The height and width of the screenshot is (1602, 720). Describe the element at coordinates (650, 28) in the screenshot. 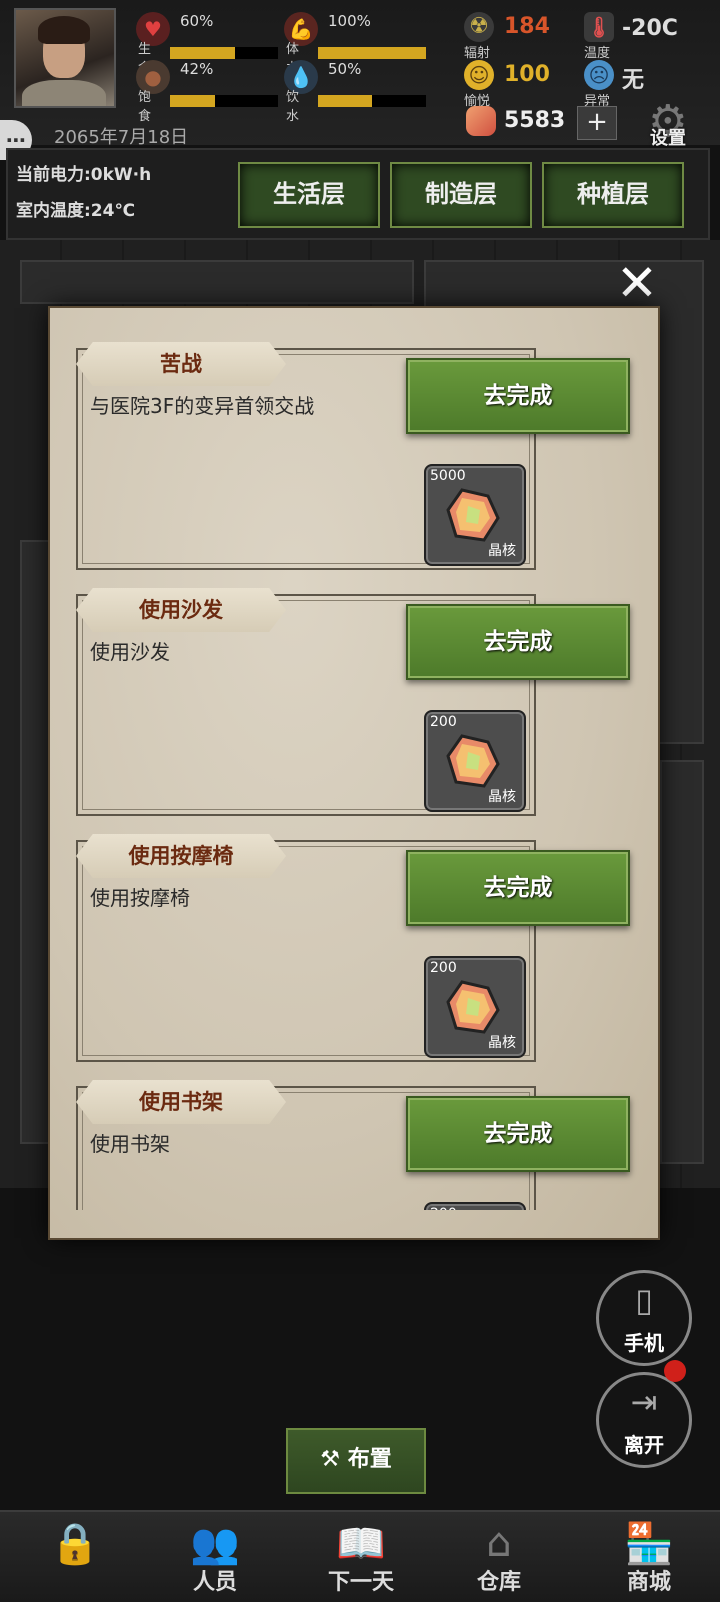

I see `temperature-value: -20C` at that location.